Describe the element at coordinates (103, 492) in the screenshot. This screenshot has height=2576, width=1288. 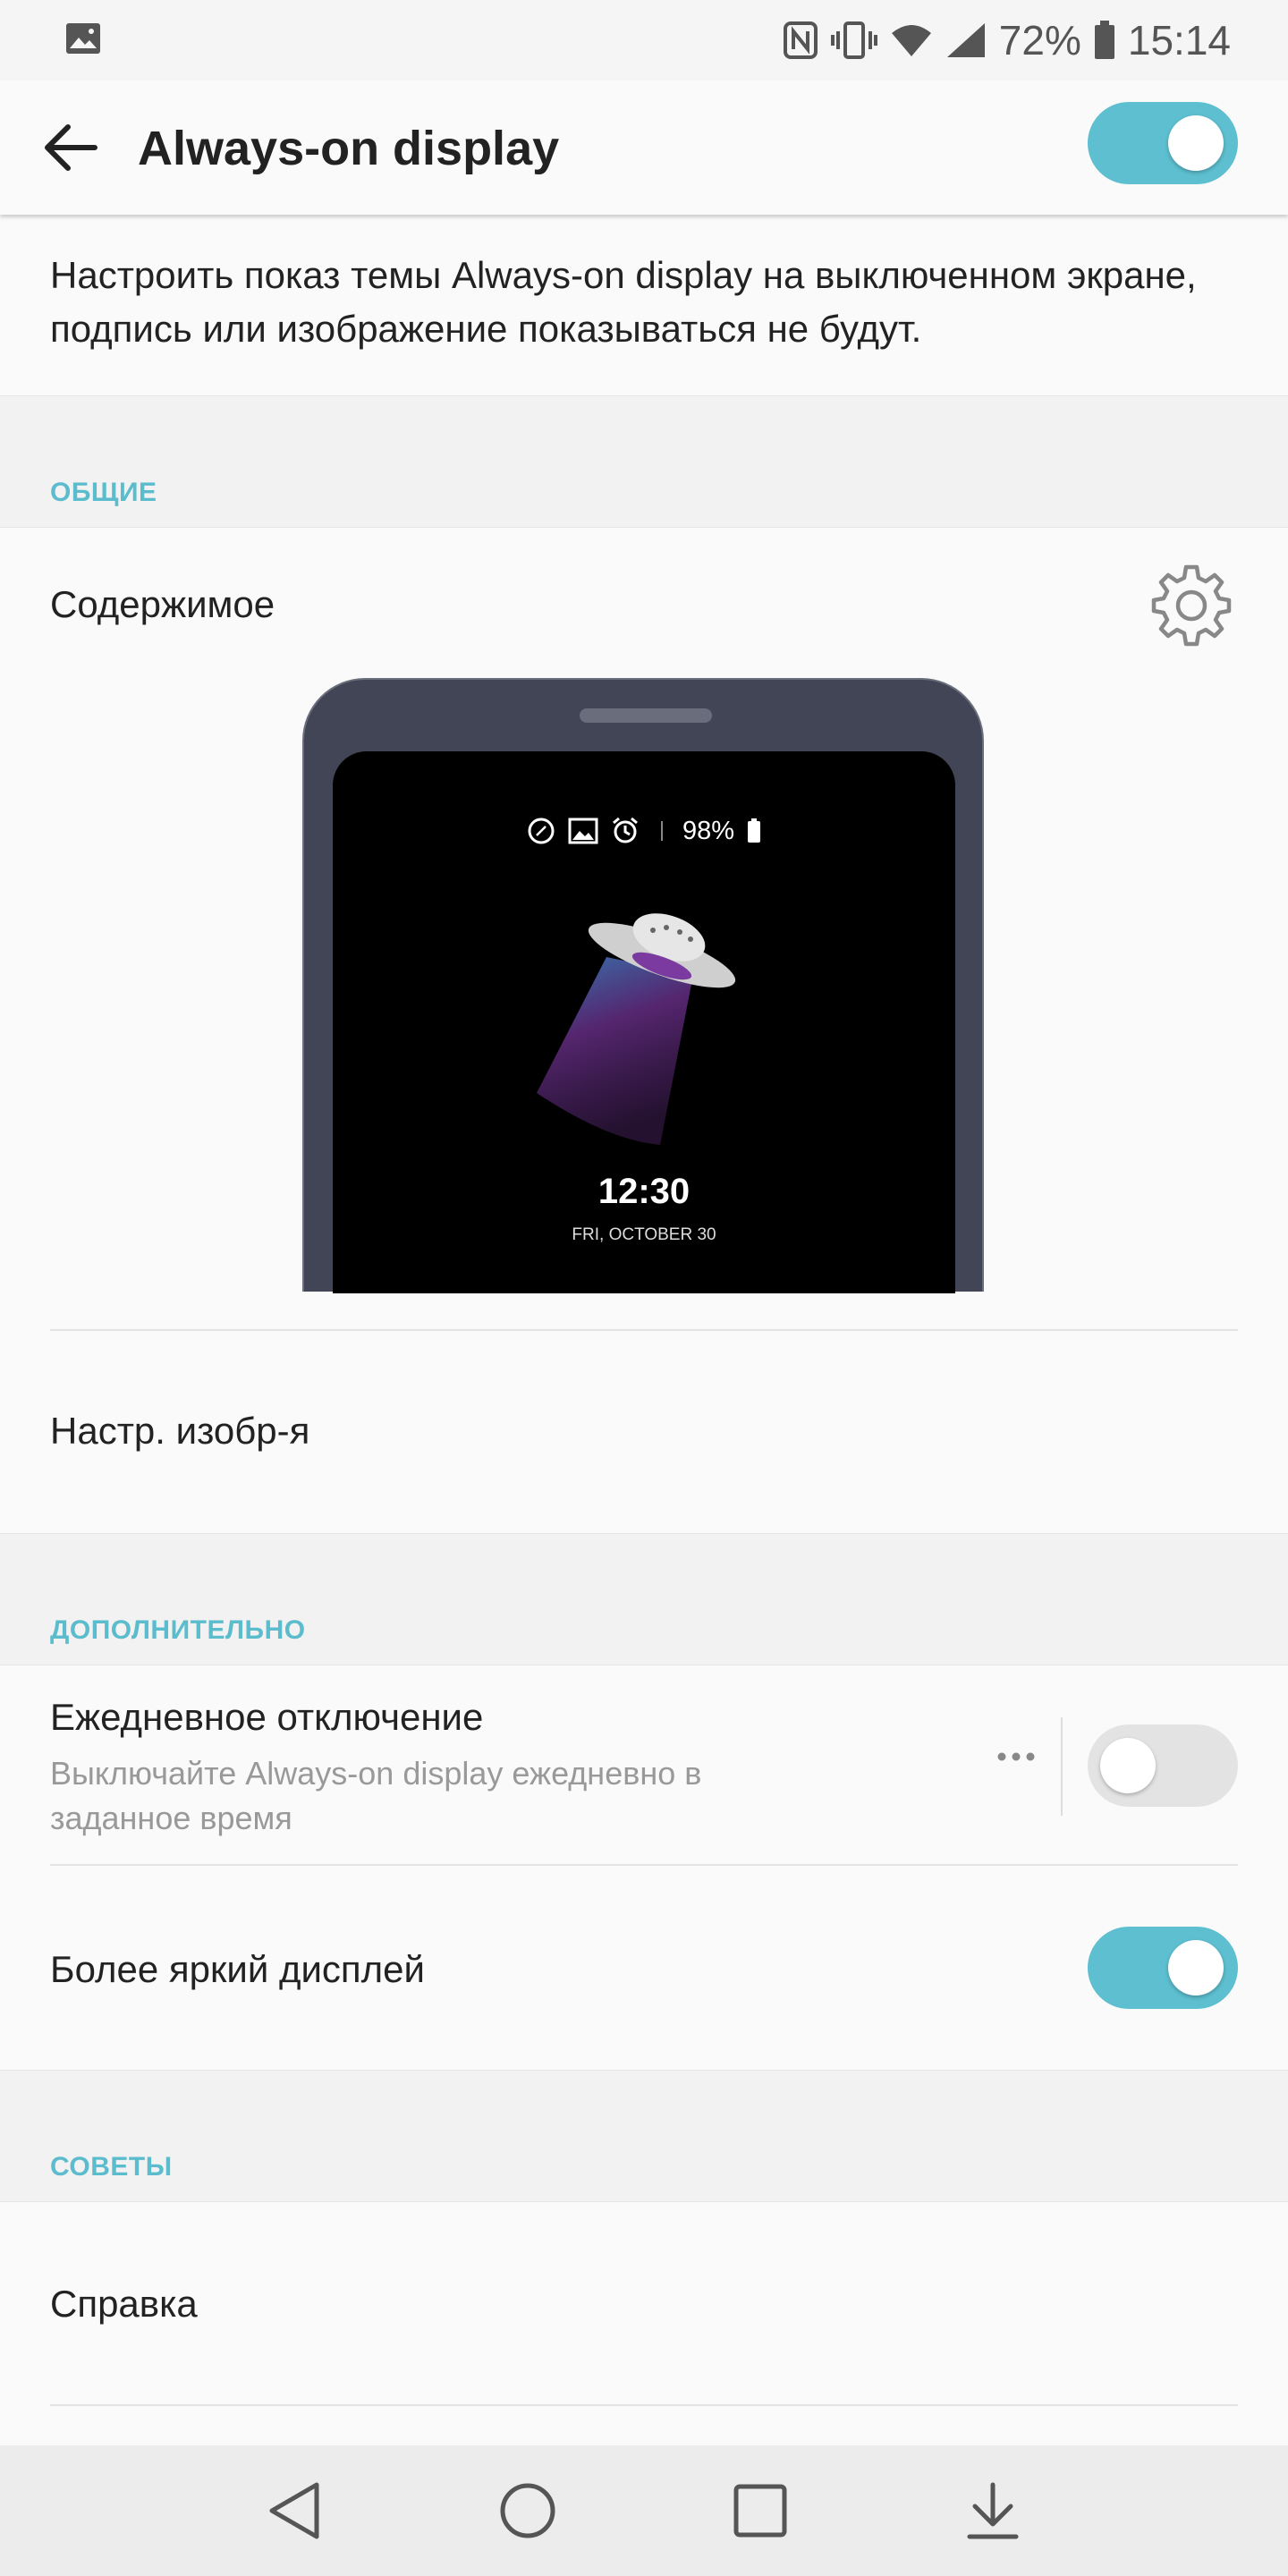
I see `section-header-general: ОБЩИЕ` at that location.